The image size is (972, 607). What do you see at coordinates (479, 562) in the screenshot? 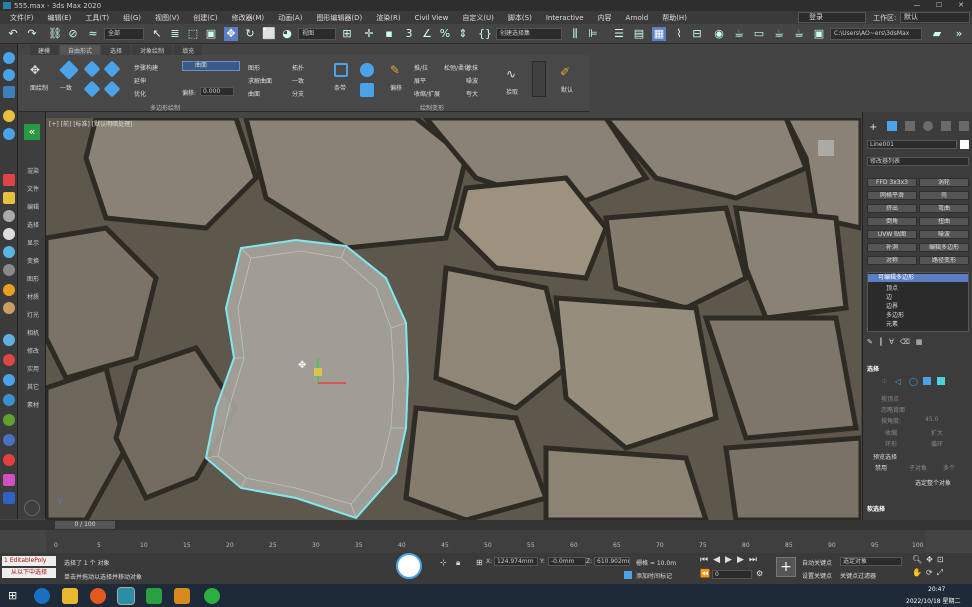
I see `absolute-mode-icon: ⊞` at bounding box center [479, 562].